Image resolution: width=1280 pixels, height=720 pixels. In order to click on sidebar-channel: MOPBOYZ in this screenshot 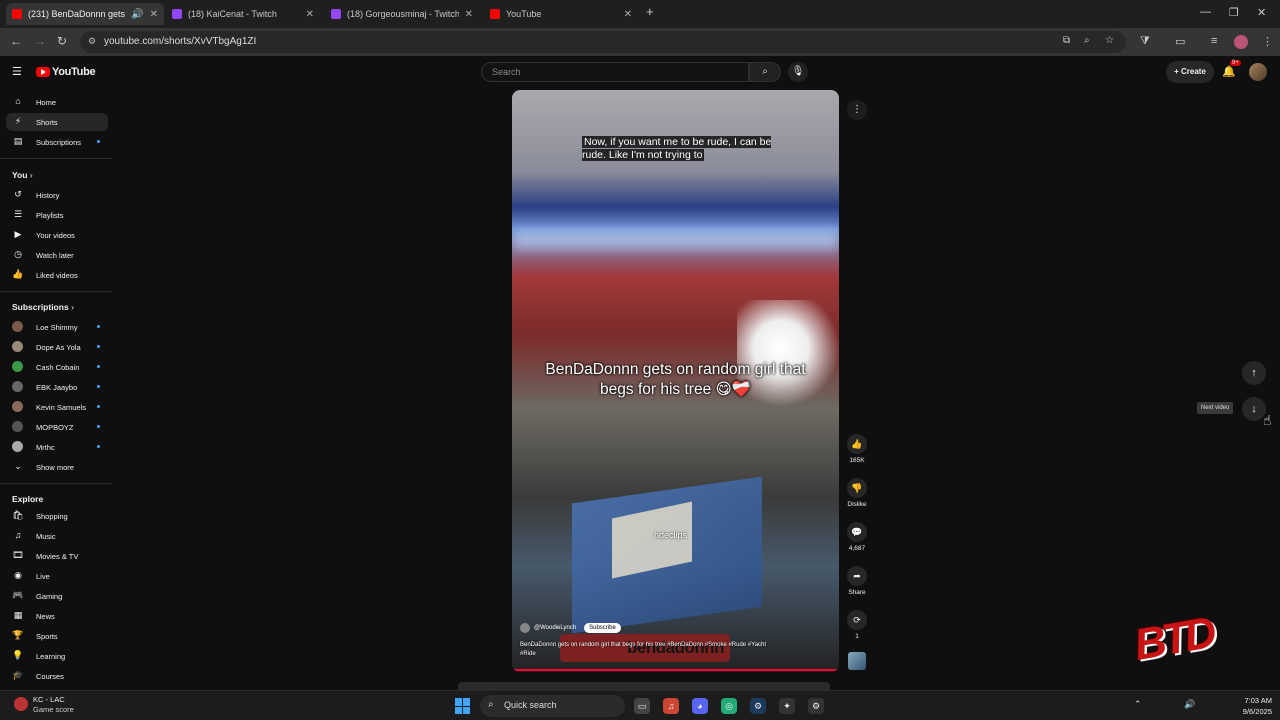, I will do `click(57, 427)`.